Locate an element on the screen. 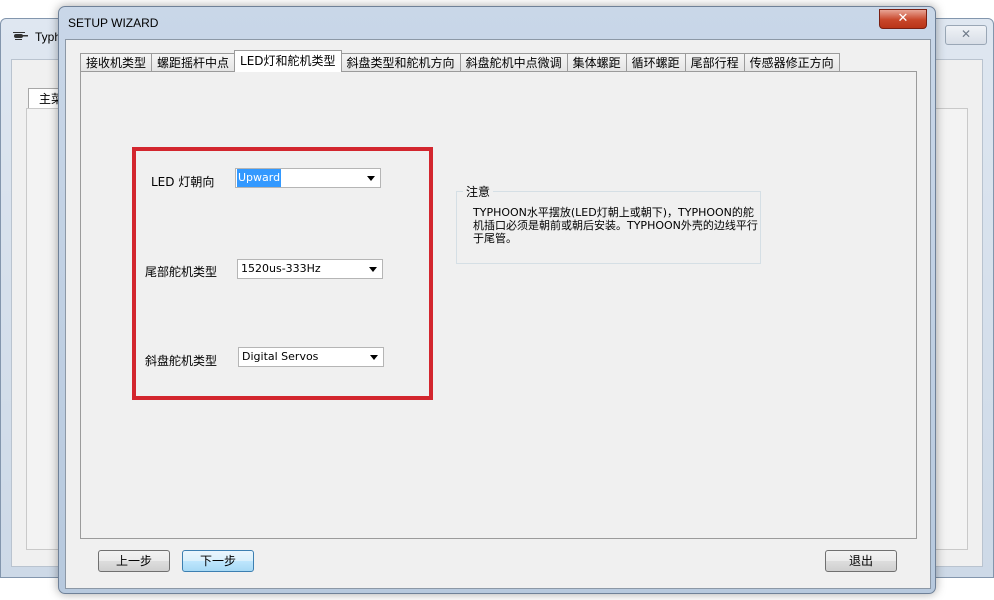 This screenshot has height=600, width=994. tail-servo-type-select: 1520us-333Hz is located at coordinates (310, 269).